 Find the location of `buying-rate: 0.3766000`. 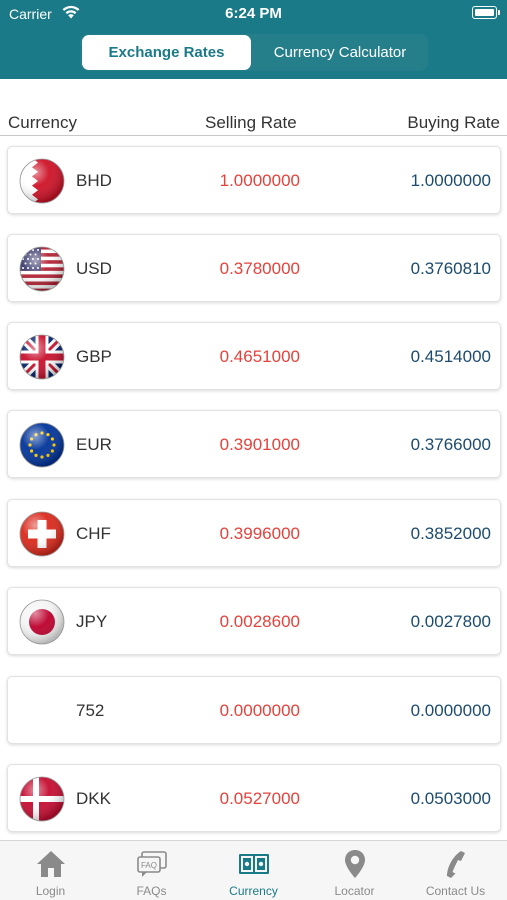

buying-rate: 0.3766000 is located at coordinates (450, 444).